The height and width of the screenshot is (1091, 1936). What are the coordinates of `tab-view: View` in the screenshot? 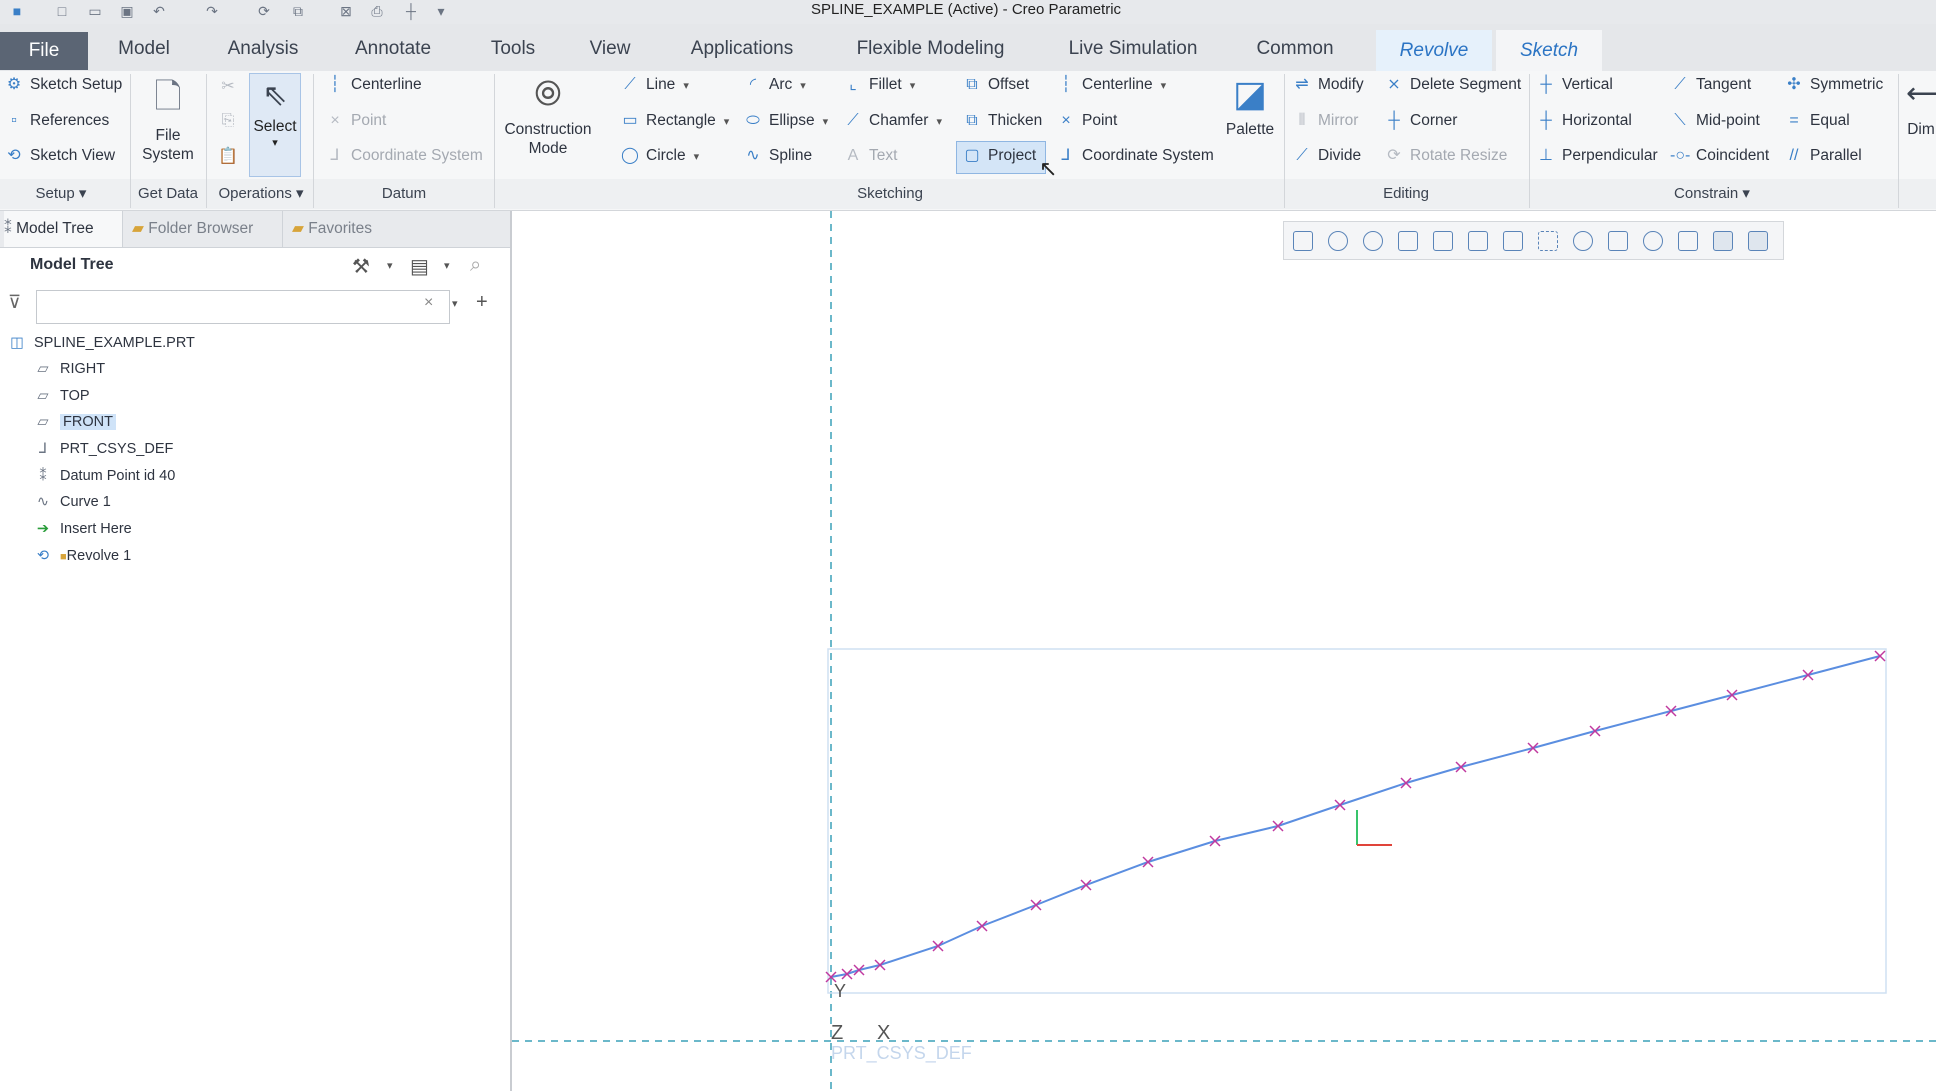 It's located at (610, 49).